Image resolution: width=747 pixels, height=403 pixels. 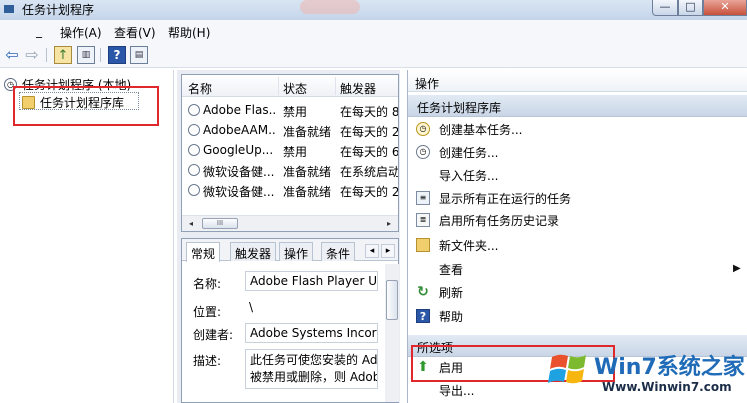 I want to click on refresh-icon: ↻, so click(x=423, y=292).